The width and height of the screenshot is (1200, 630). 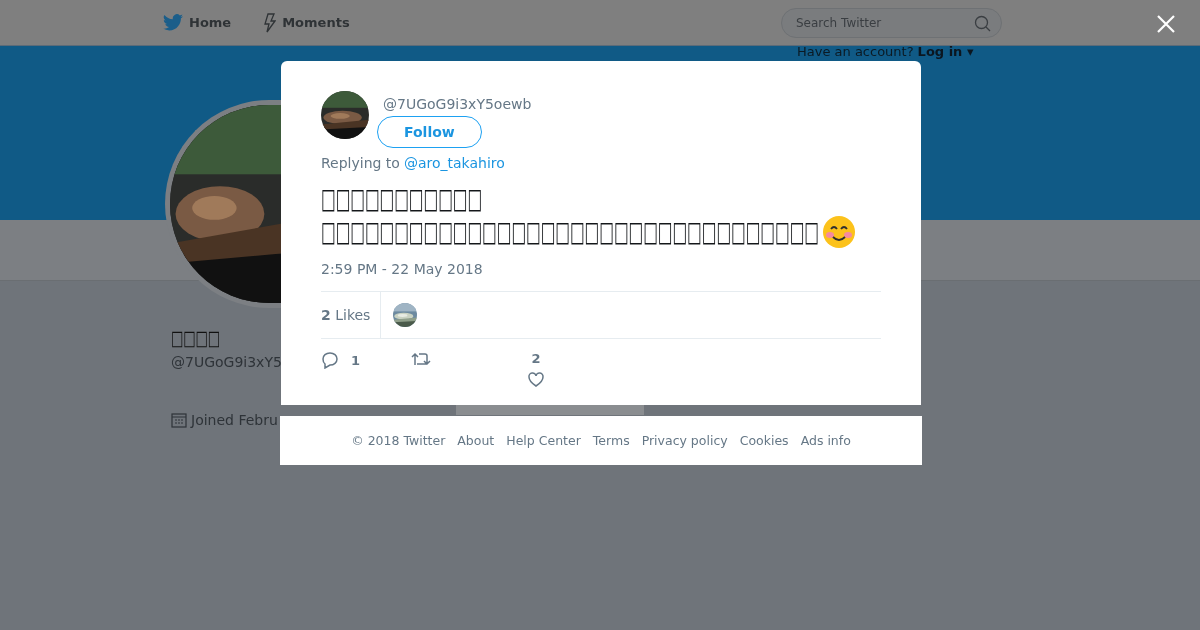 What do you see at coordinates (226, 362) in the screenshot?
I see `profile-handle: @7UGoG9i3xY5` at bounding box center [226, 362].